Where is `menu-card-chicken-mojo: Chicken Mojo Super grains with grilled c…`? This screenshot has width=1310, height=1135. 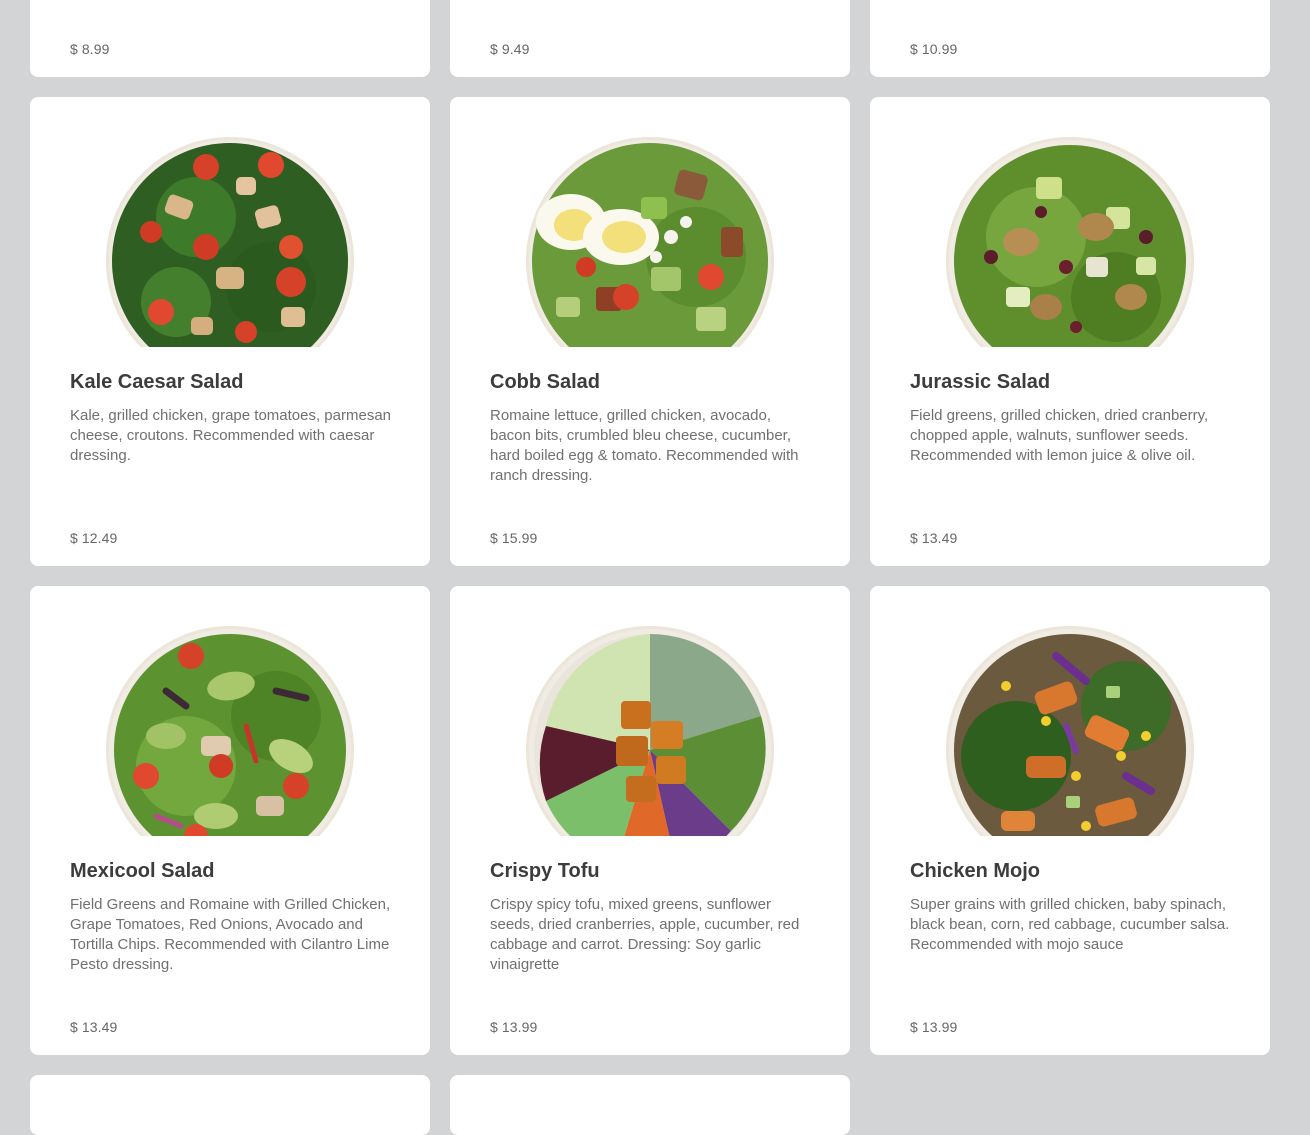 menu-card-chicken-mojo: Chicken Mojo Super grains with grilled c… is located at coordinates (1070, 820).